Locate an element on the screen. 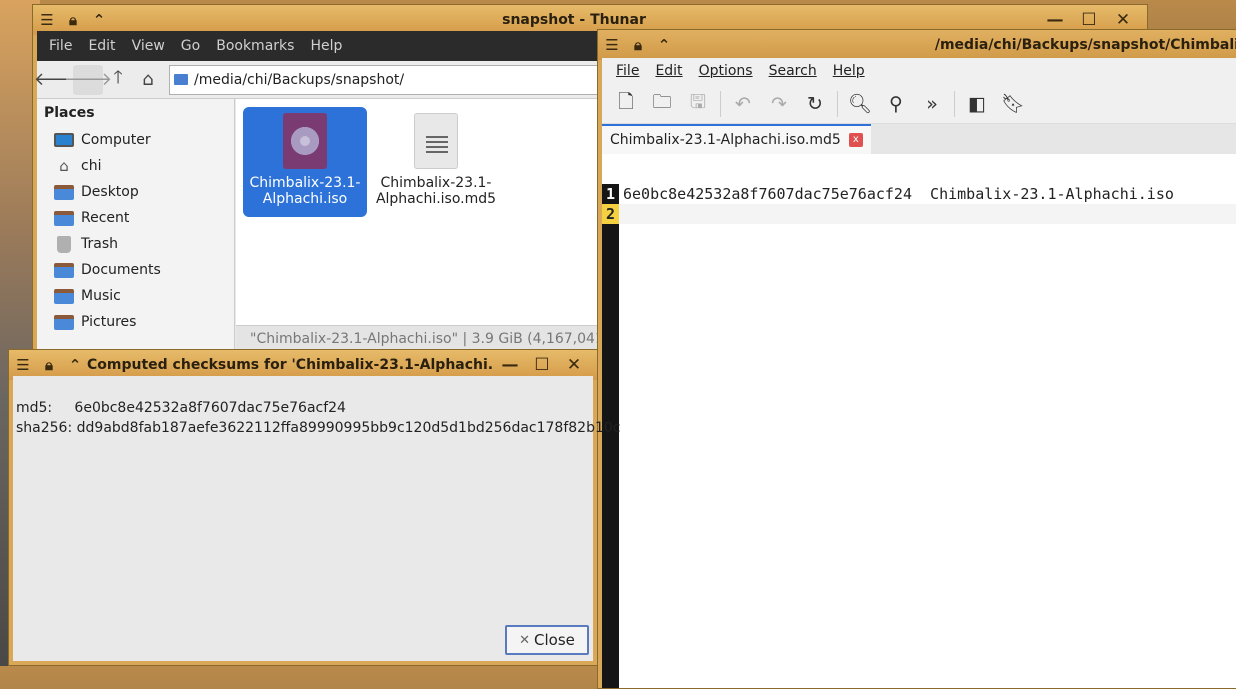  new-document-icon: 🗋 is located at coordinates (626, 104).